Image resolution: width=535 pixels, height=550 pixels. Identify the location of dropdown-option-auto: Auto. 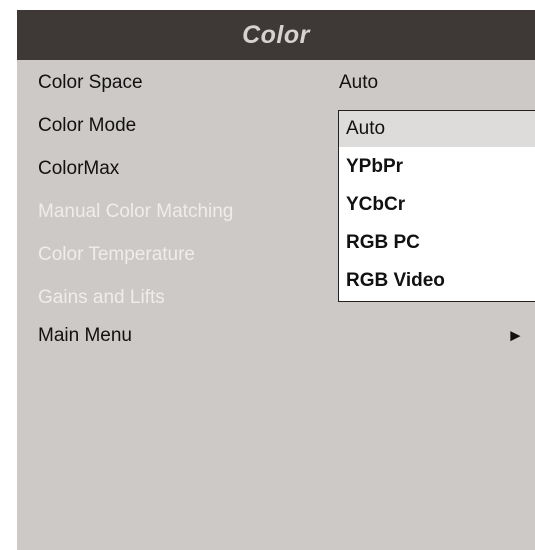
(437, 129).